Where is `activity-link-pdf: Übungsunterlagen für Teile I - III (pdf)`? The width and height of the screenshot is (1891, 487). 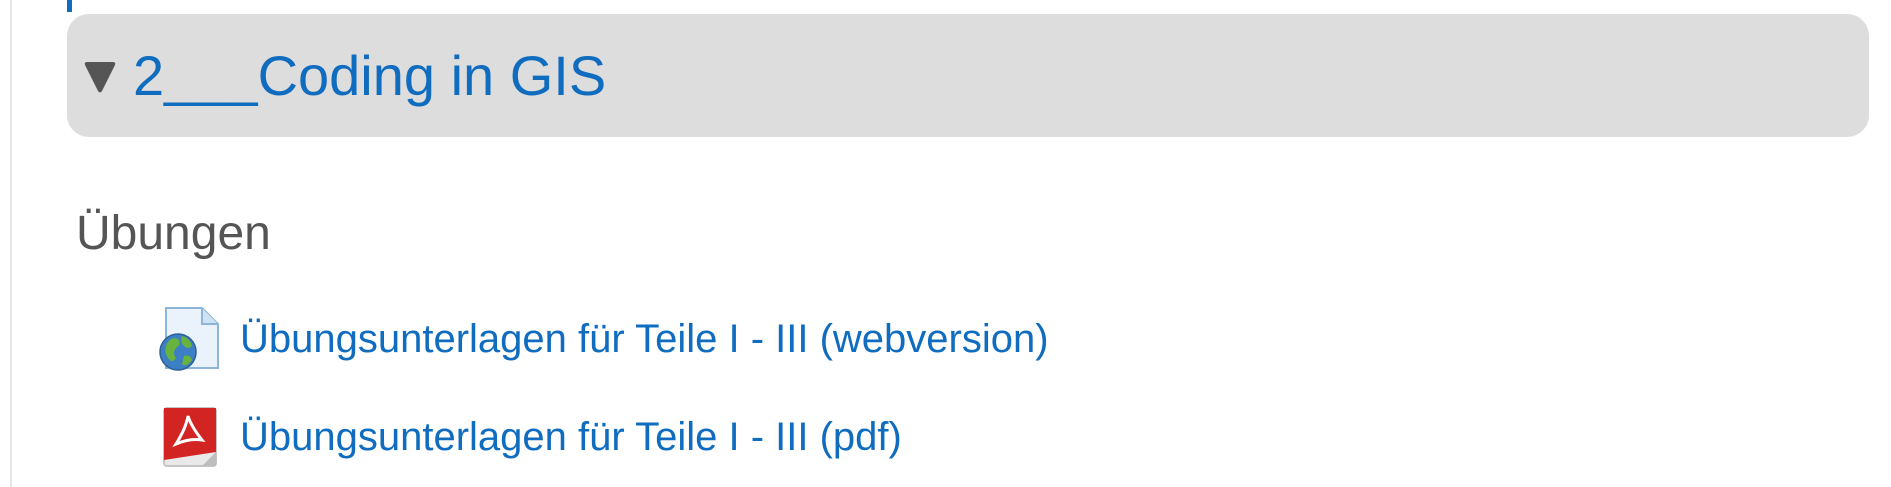 activity-link-pdf: Übungsunterlagen für Teile I - III (pdf) is located at coordinates (571, 437).